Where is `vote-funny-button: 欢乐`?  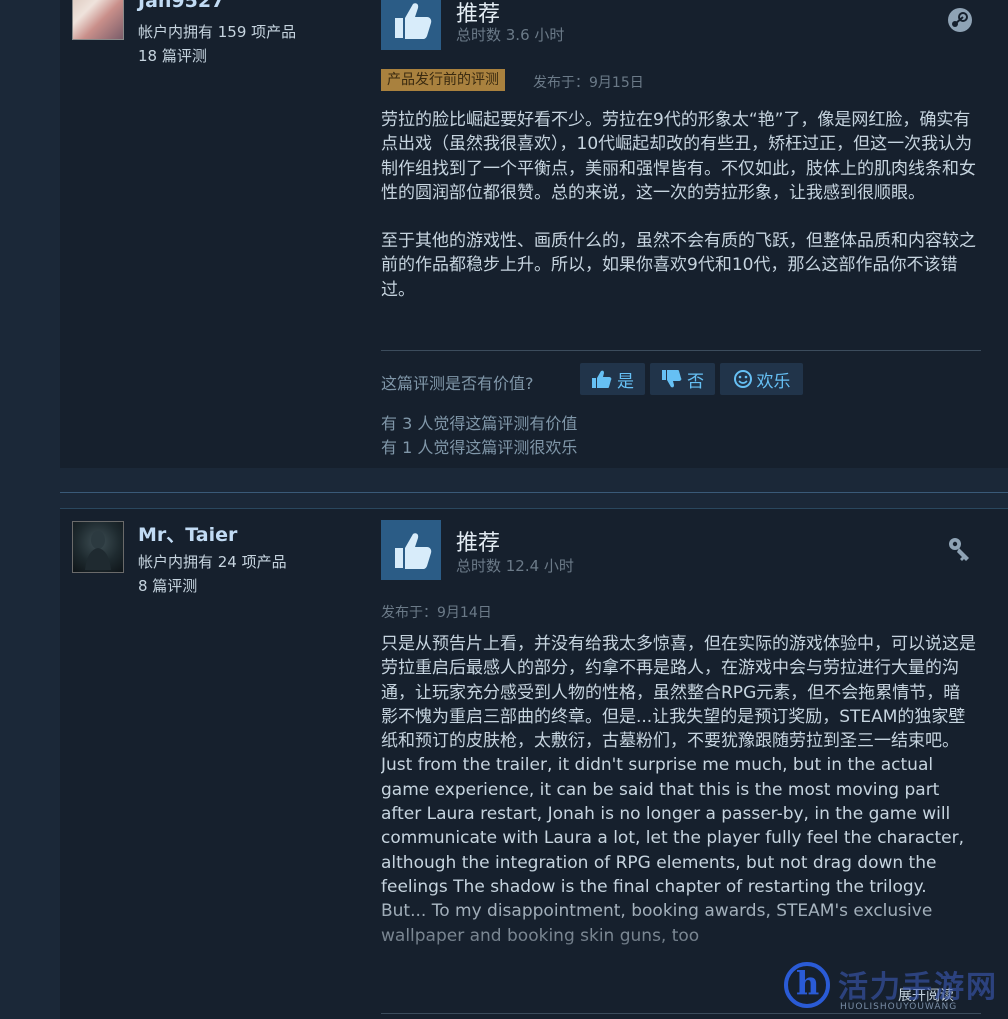
vote-funny-button: 欢乐 is located at coordinates (761, 379).